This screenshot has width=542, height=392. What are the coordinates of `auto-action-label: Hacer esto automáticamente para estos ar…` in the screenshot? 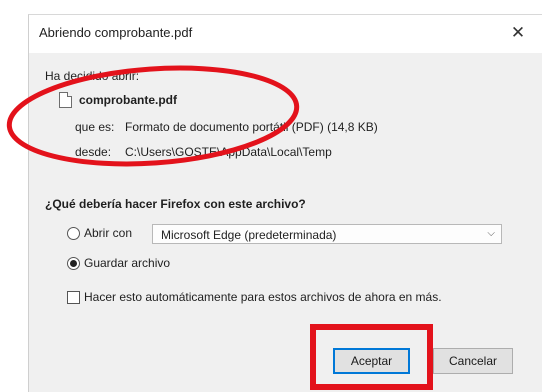 It's located at (263, 297).